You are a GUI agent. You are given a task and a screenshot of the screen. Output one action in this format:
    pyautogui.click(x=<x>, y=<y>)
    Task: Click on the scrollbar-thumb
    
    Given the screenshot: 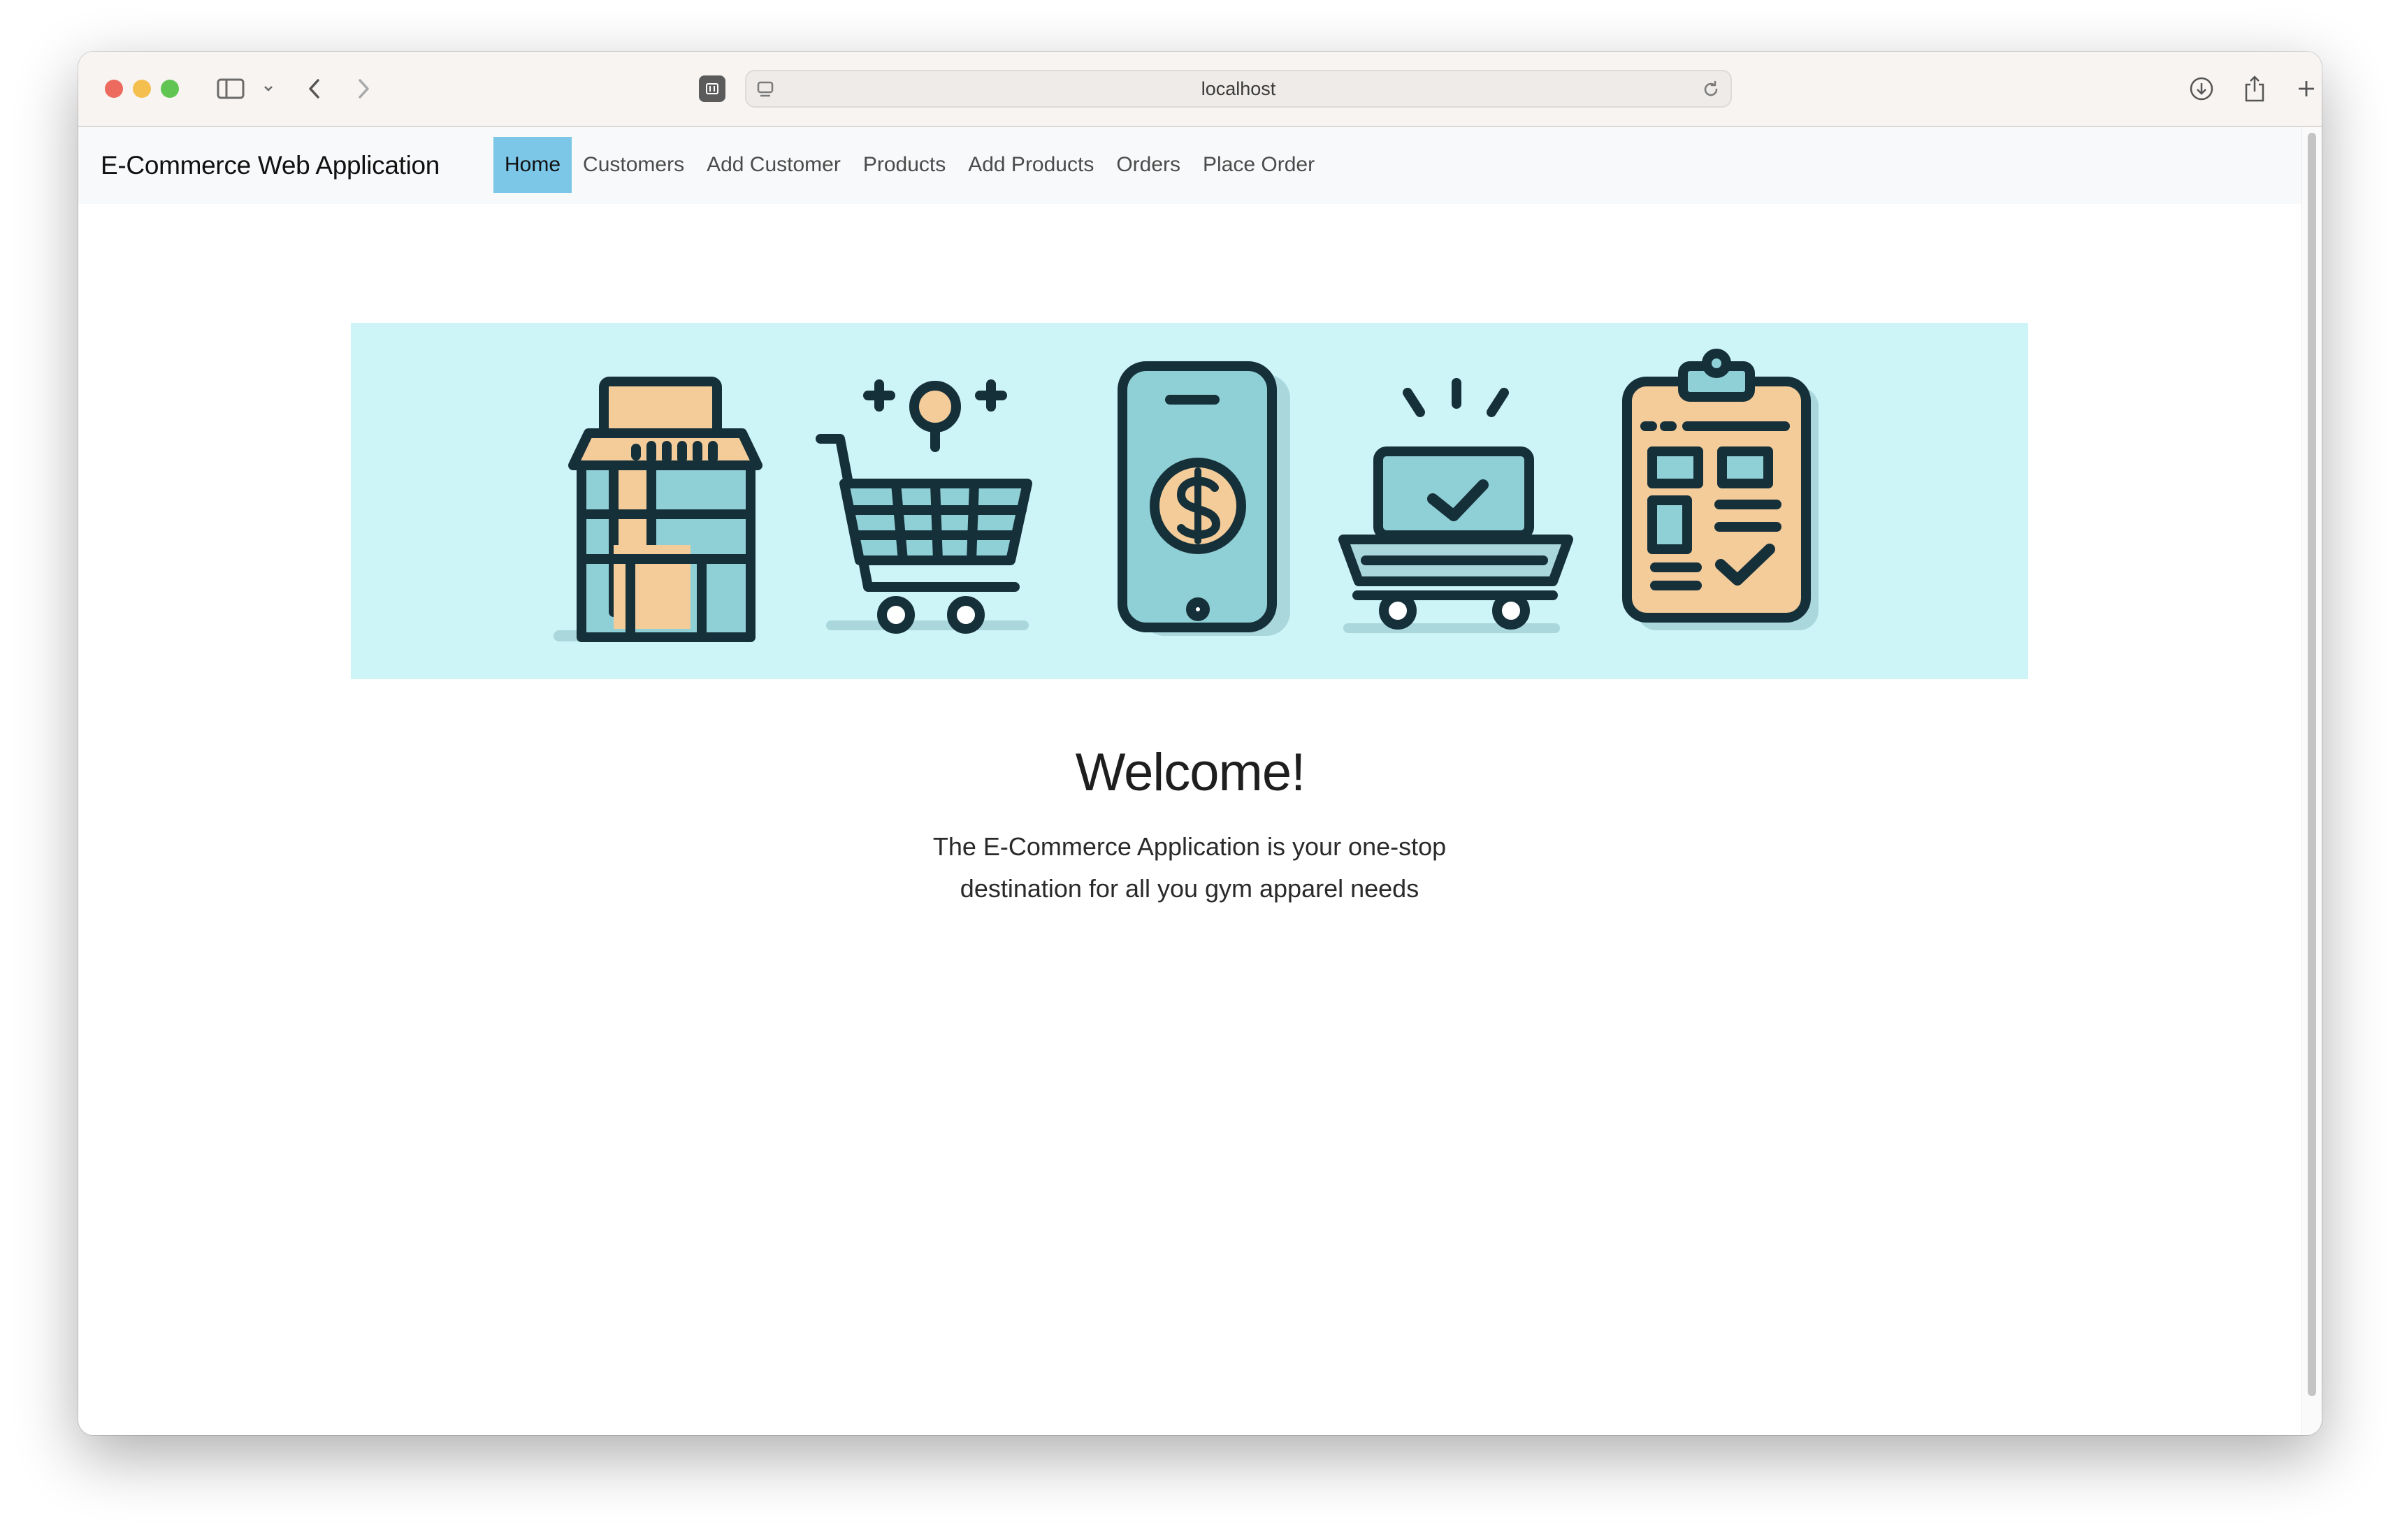 What is the action you would take?
    pyautogui.click(x=2312, y=764)
    